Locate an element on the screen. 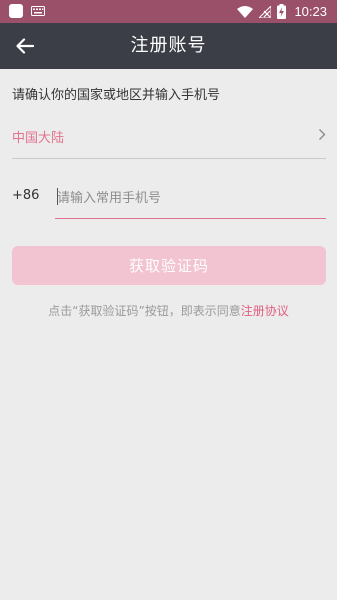  wifi-icon is located at coordinates (245, 11).